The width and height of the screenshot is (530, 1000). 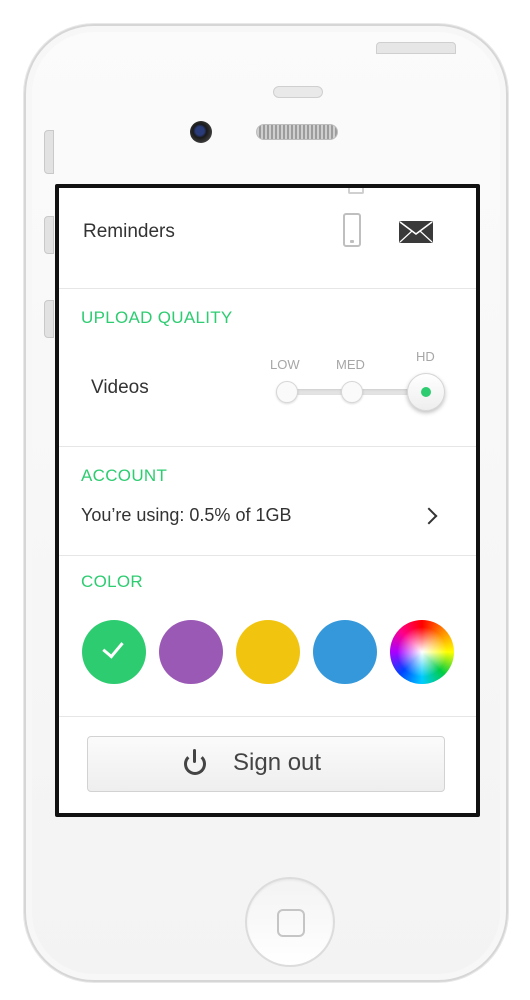 What do you see at coordinates (129, 231) in the screenshot?
I see `reminders-label: Reminders` at bounding box center [129, 231].